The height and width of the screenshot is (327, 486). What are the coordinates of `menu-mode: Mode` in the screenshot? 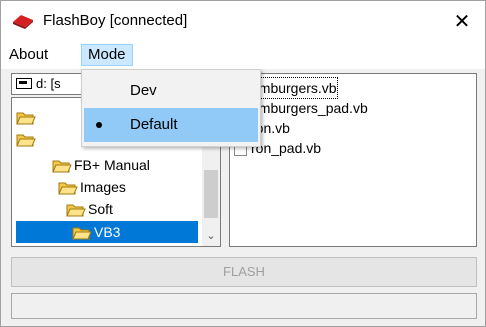 It's located at (107, 55).